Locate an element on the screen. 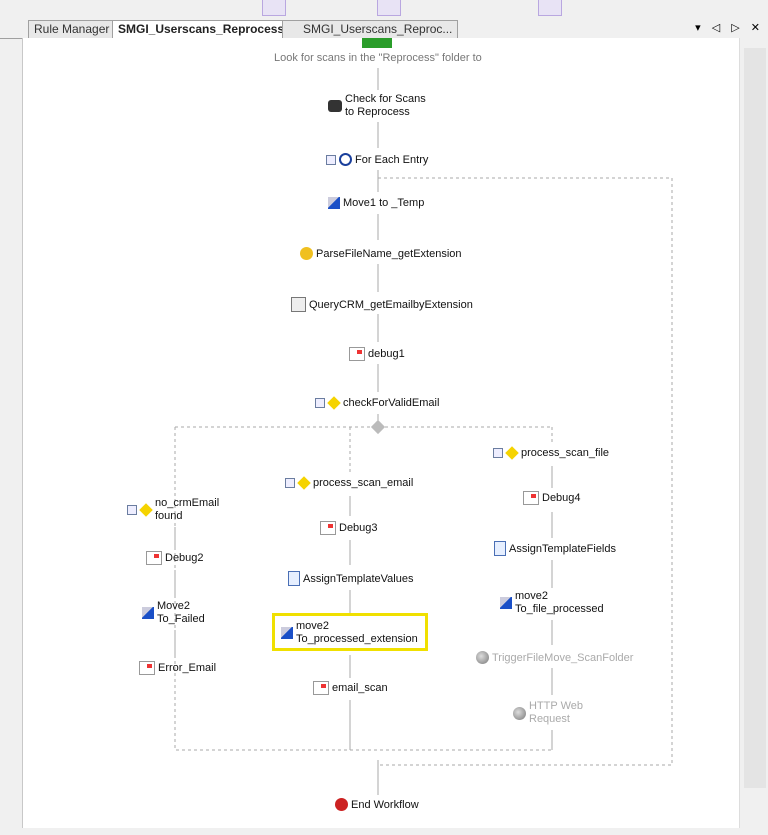  query-node: QueryCRM_getEmailbyExtension is located at coordinates (382, 304).